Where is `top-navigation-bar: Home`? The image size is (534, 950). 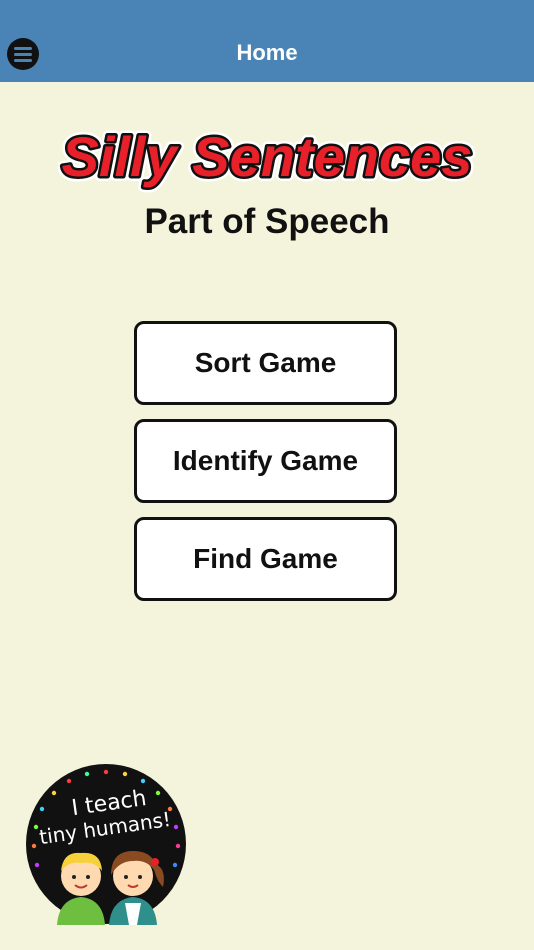
top-navigation-bar: Home is located at coordinates (267, 41).